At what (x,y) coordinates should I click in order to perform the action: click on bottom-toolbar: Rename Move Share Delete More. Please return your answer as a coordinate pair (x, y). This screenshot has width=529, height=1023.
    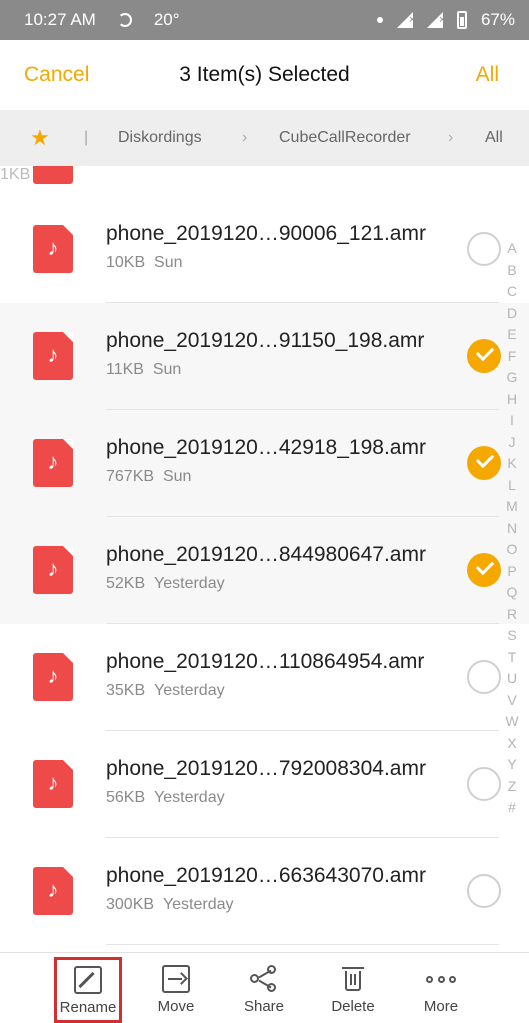
    Looking at the image, I should click on (264, 987).